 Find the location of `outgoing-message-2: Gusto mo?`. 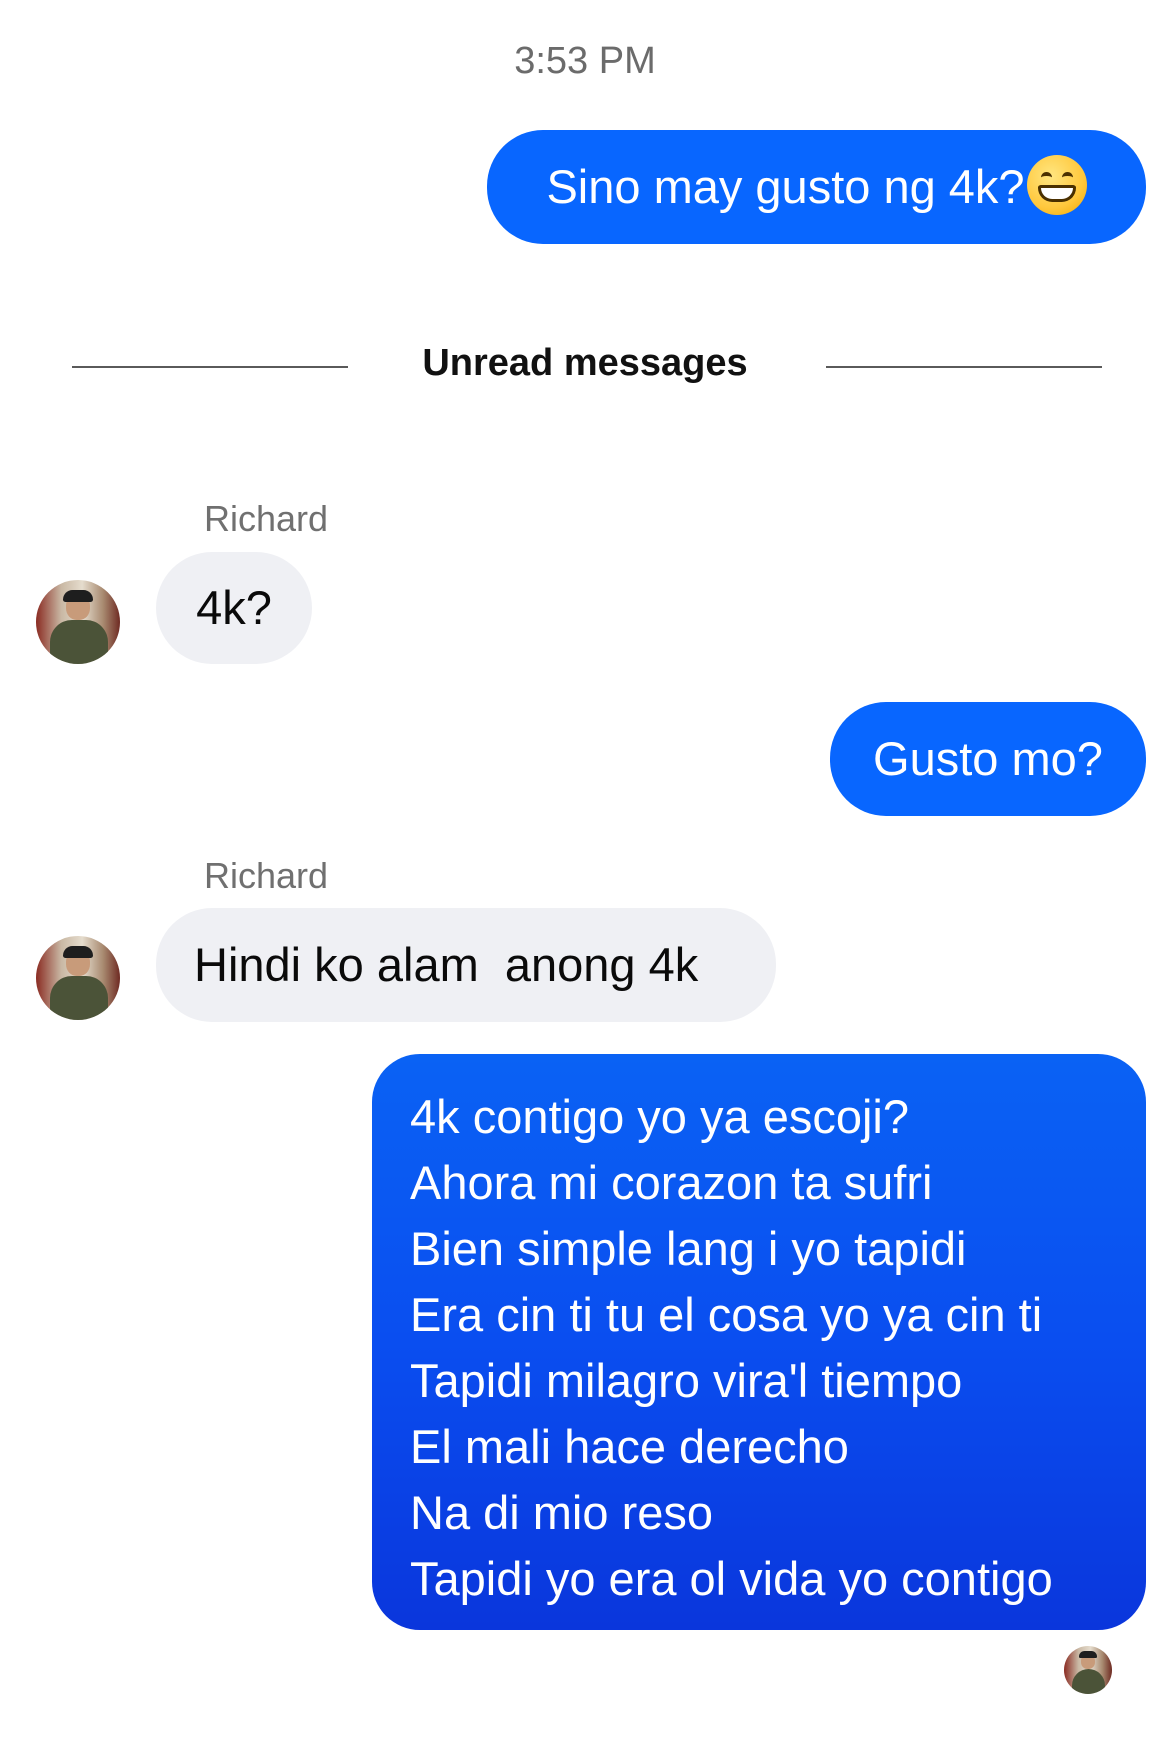

outgoing-message-2: Gusto mo? is located at coordinates (988, 759).